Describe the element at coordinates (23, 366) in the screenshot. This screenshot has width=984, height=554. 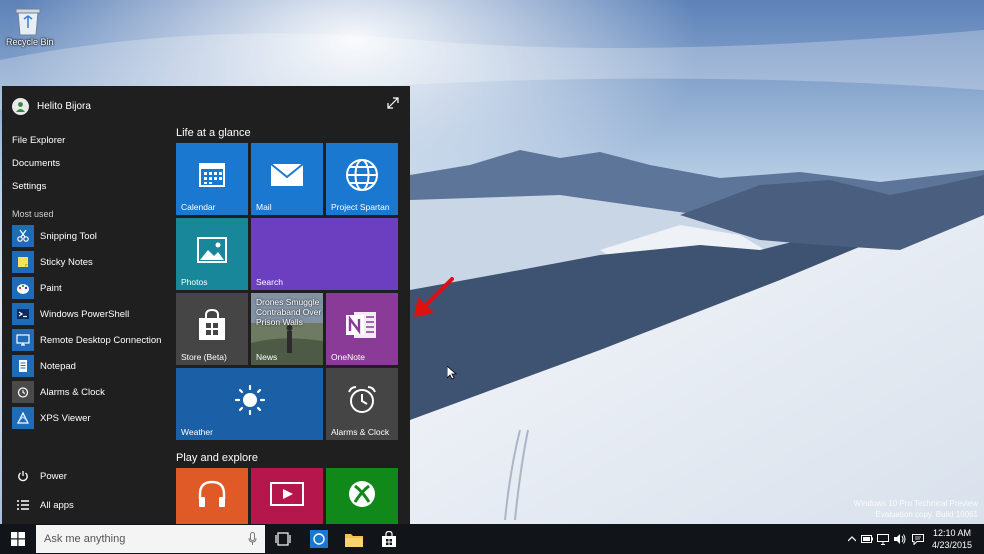
I see `notepad-icon` at that location.